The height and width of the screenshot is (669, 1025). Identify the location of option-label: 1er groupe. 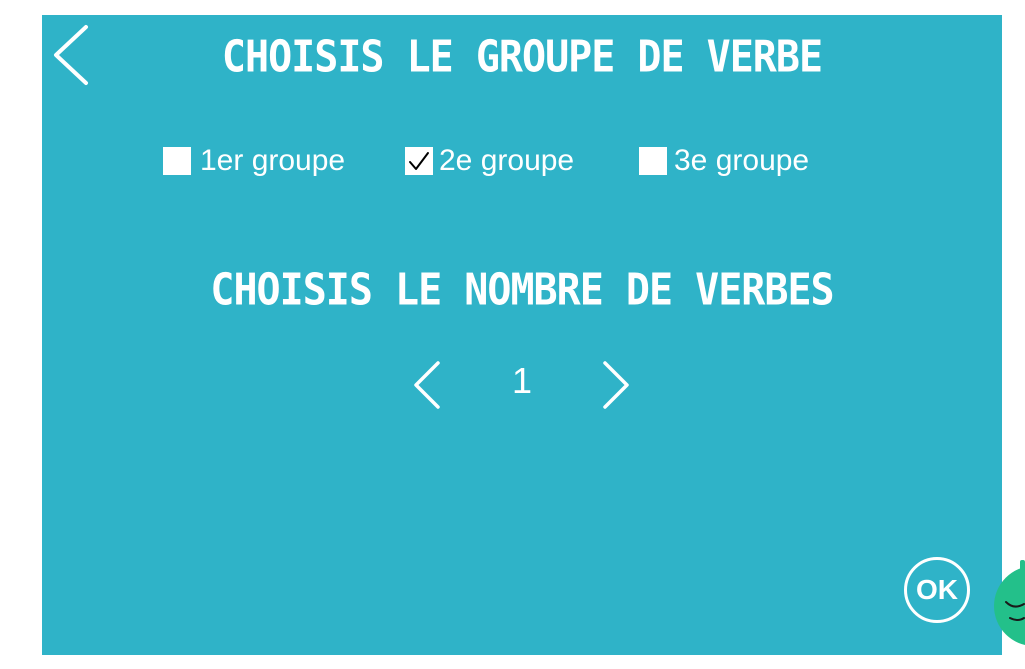
(273, 160).